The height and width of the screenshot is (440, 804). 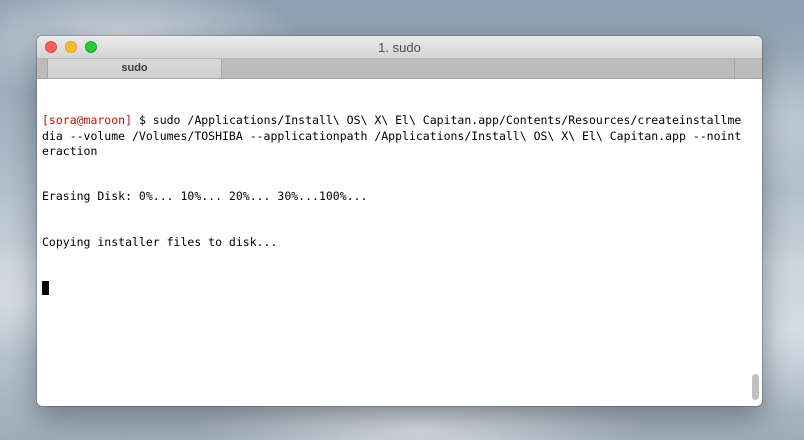 I want to click on tab-bar: sudo, so click(x=399, y=69).